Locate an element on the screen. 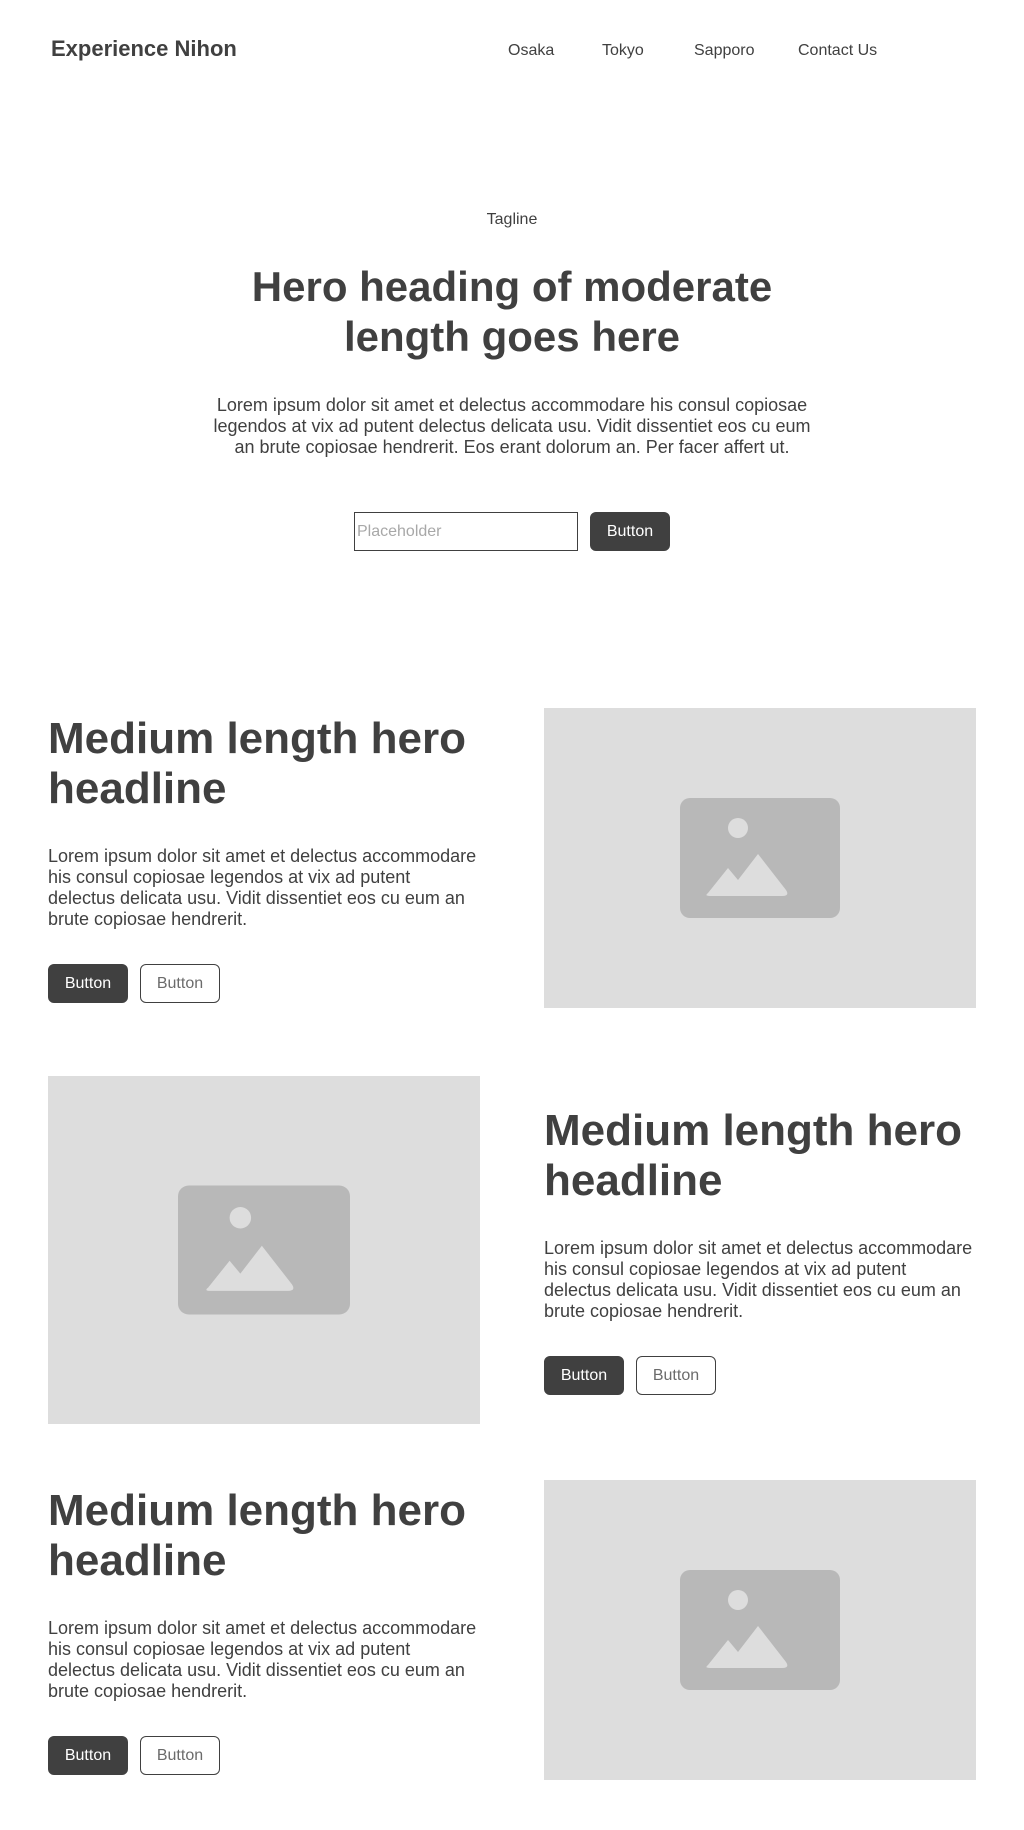 The width and height of the screenshot is (1024, 1830). feature-2-image is located at coordinates (264, 1250).